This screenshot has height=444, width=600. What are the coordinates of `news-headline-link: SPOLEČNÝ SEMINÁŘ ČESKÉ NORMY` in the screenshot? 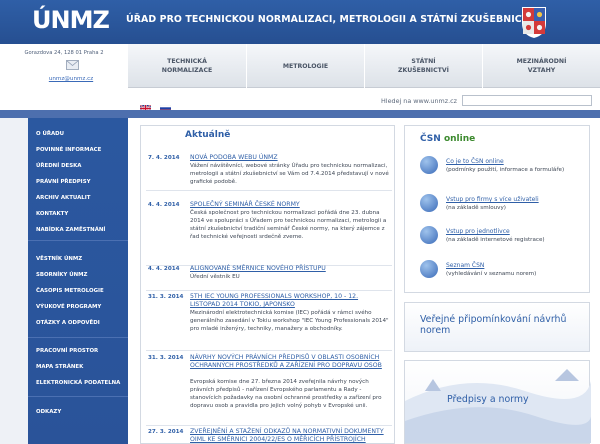 It's located at (290, 205).